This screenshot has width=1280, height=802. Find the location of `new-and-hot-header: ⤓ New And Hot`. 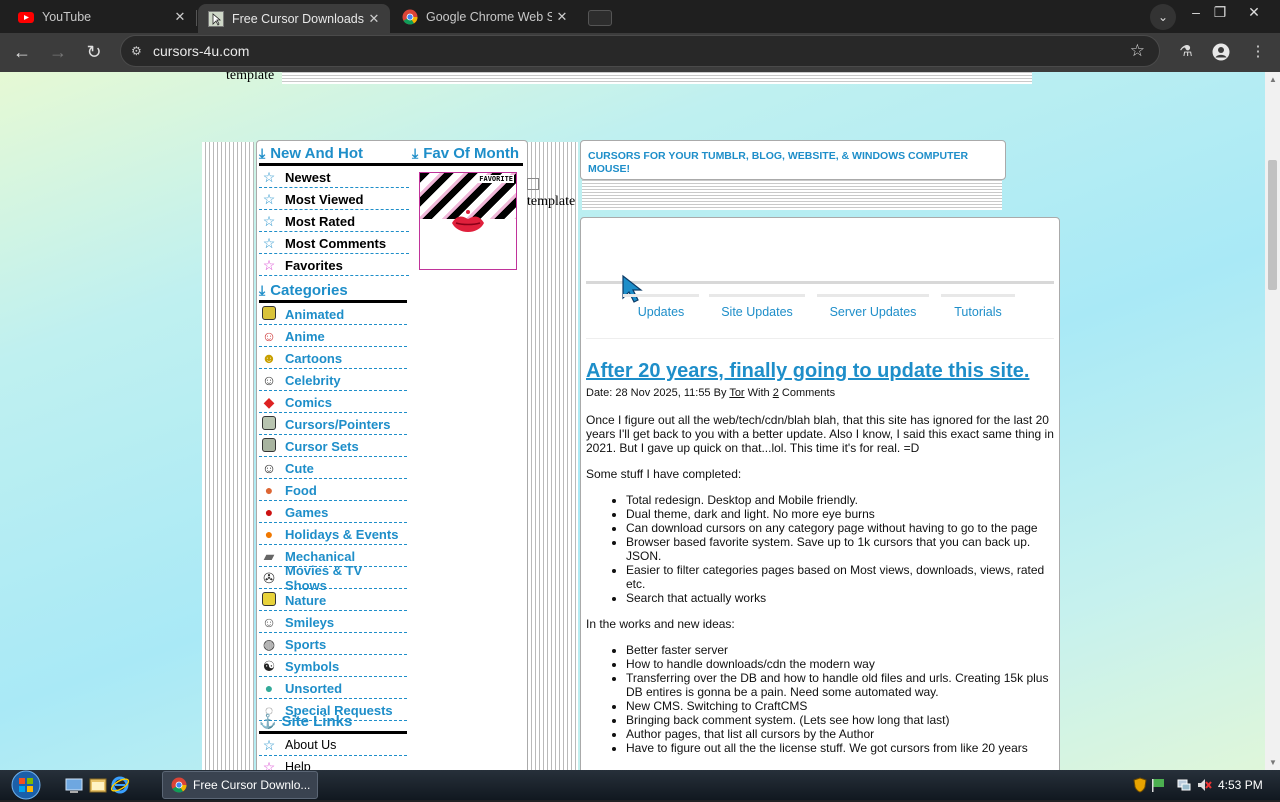

new-and-hot-header: ⤓ New And Hot is located at coordinates (334, 153).